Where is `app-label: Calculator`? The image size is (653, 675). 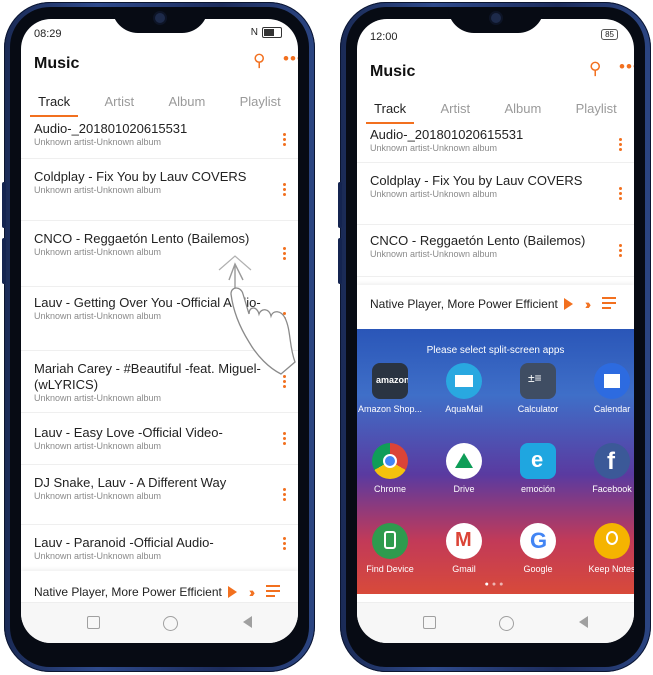 app-label: Calculator is located at coordinates (538, 409).